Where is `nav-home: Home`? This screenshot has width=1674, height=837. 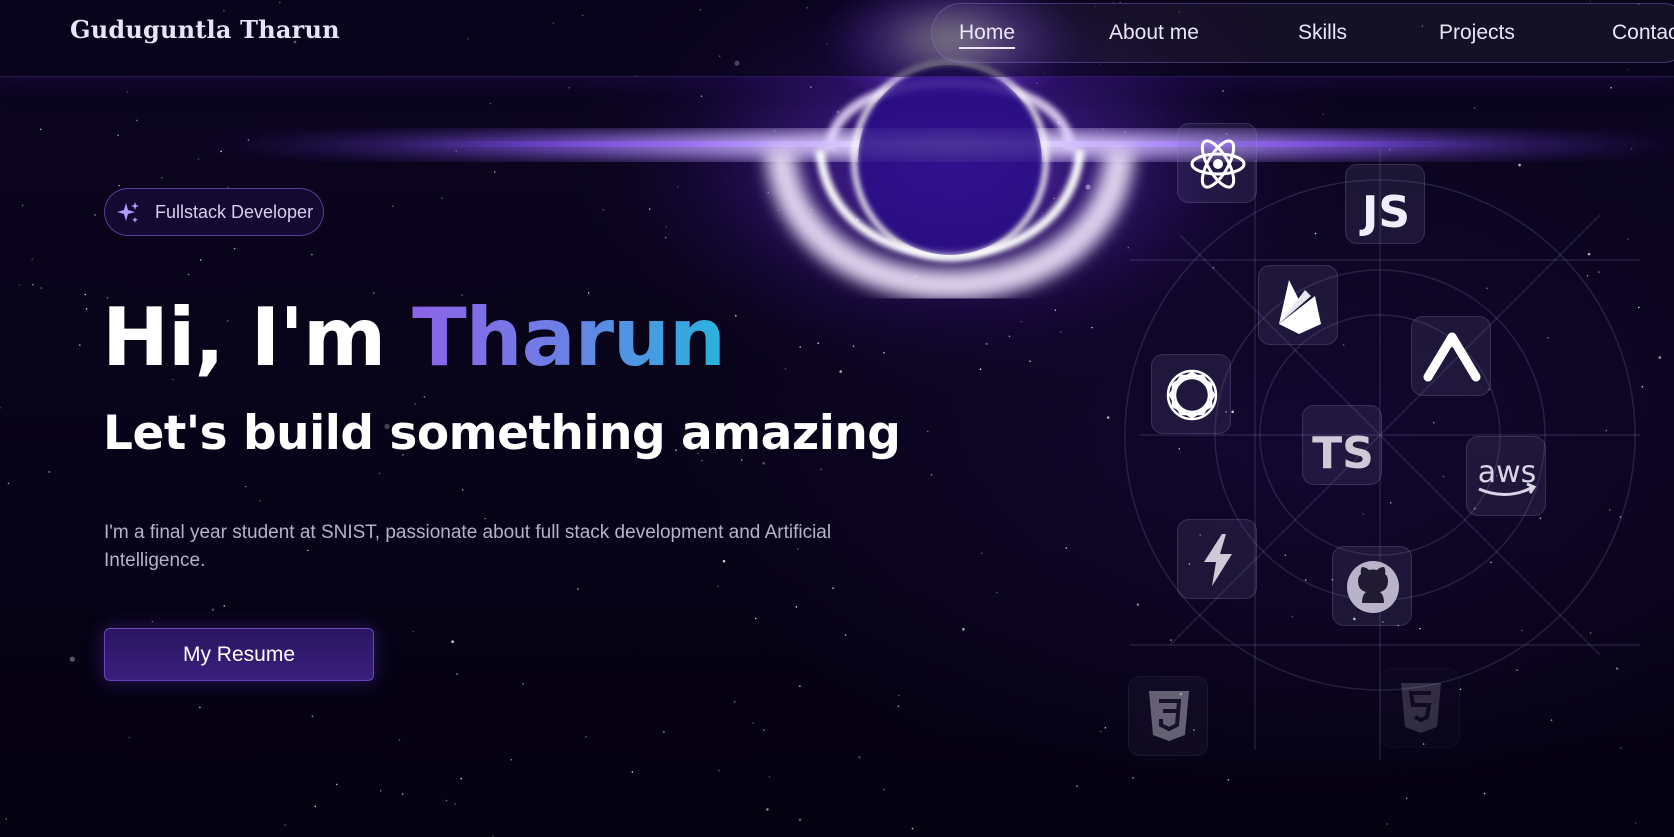 nav-home: Home is located at coordinates (987, 33).